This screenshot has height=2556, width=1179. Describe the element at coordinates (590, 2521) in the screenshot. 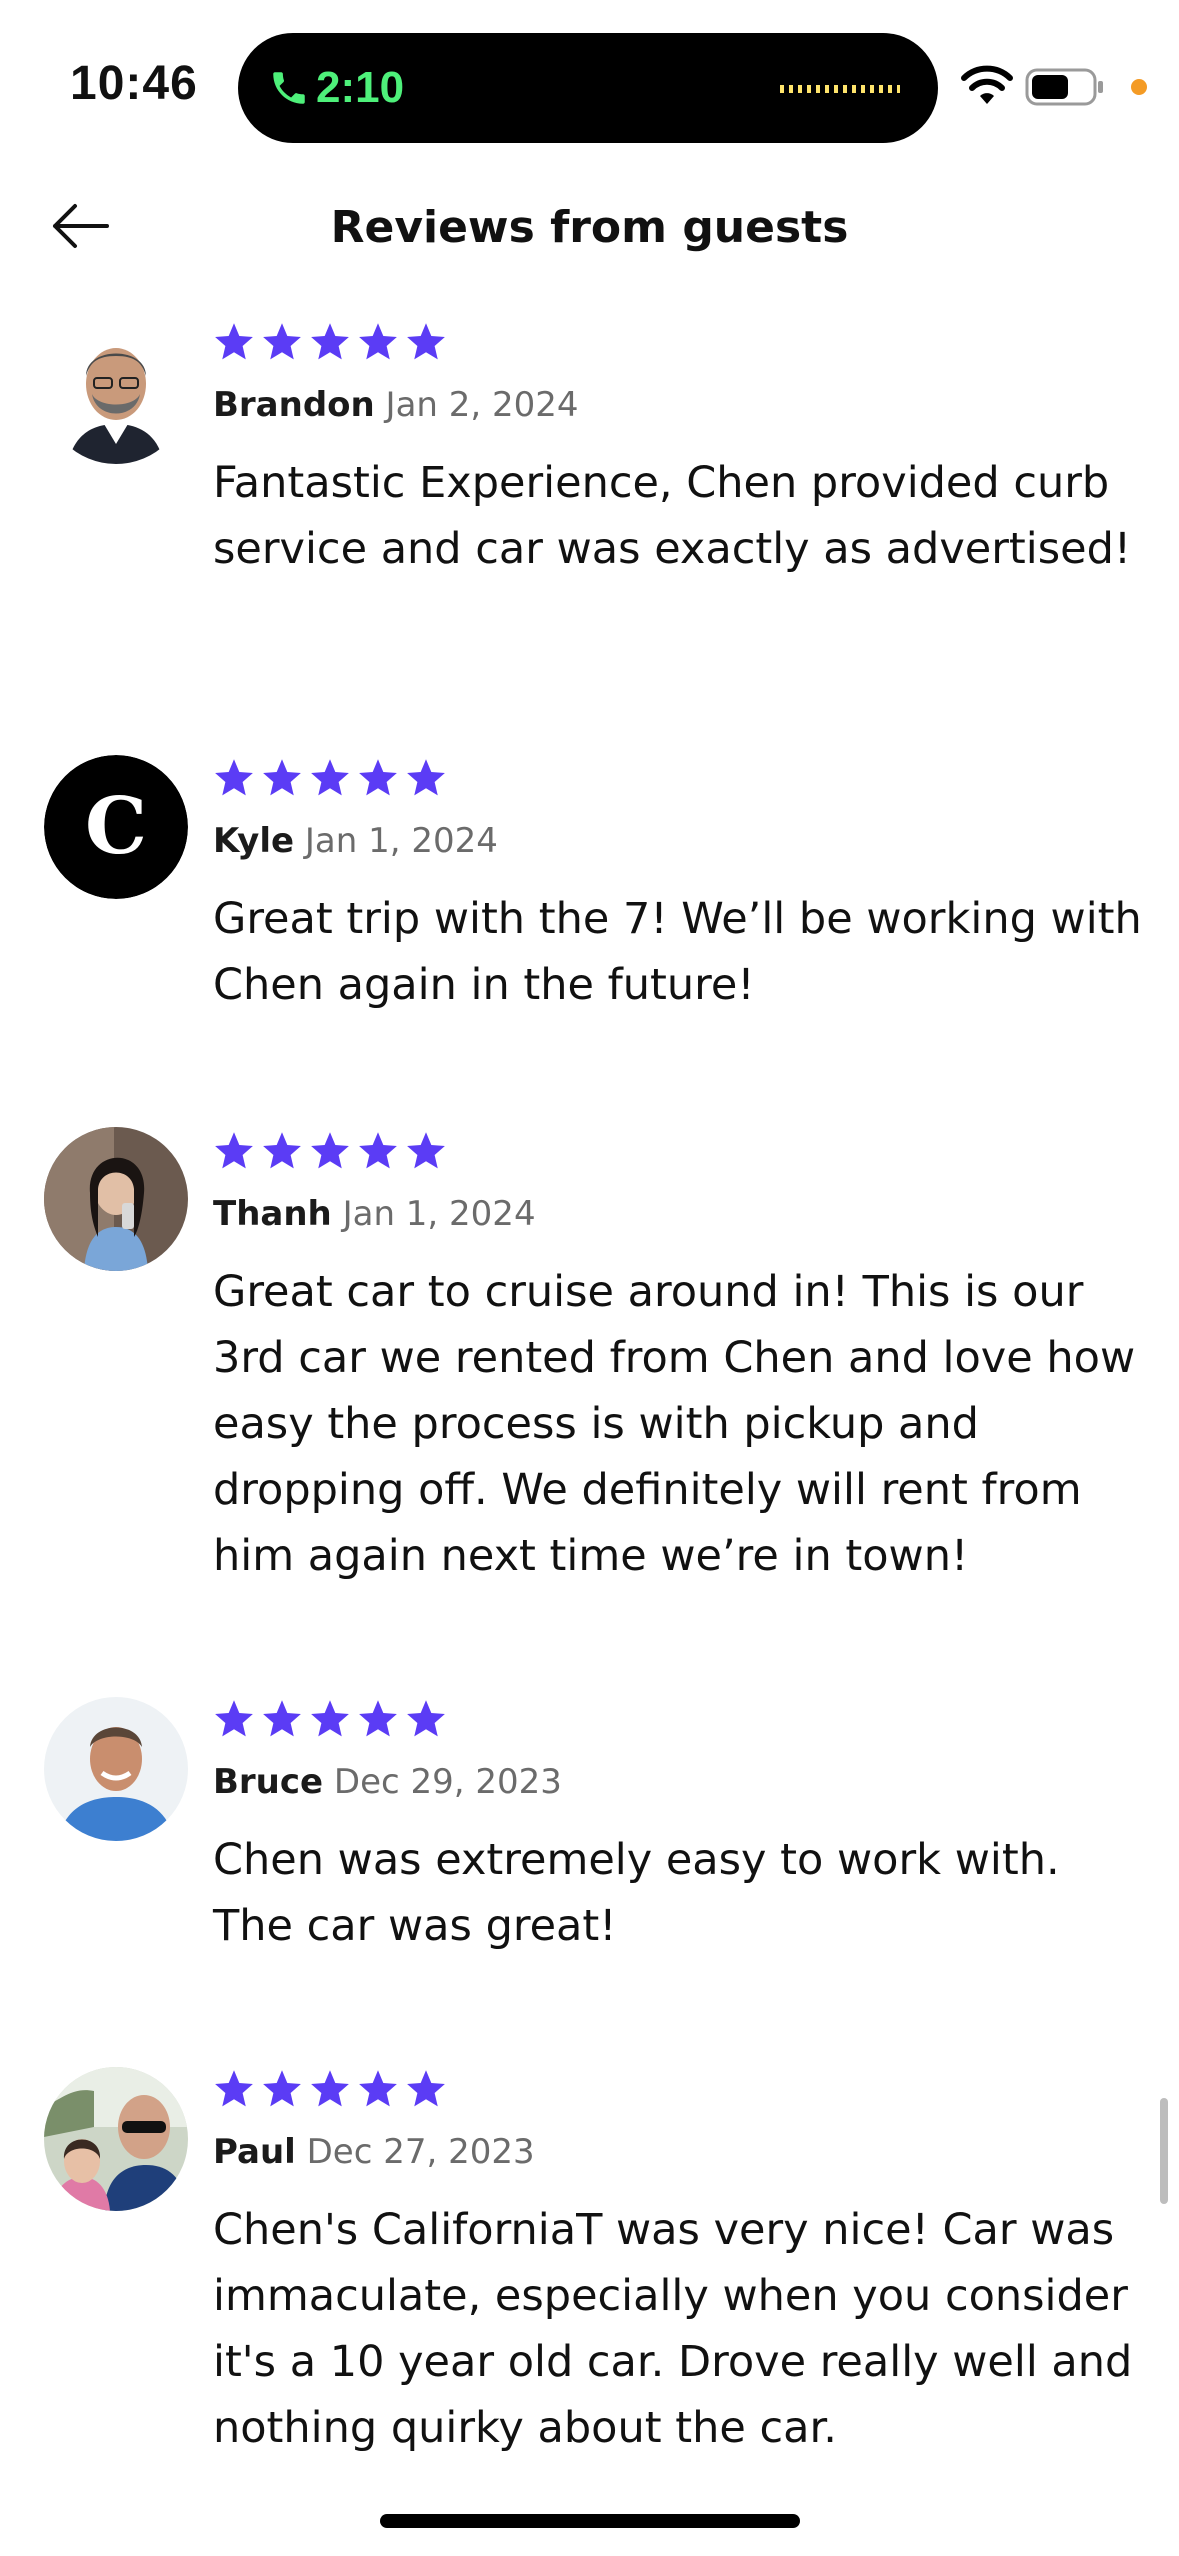

I see `home-indicator` at that location.